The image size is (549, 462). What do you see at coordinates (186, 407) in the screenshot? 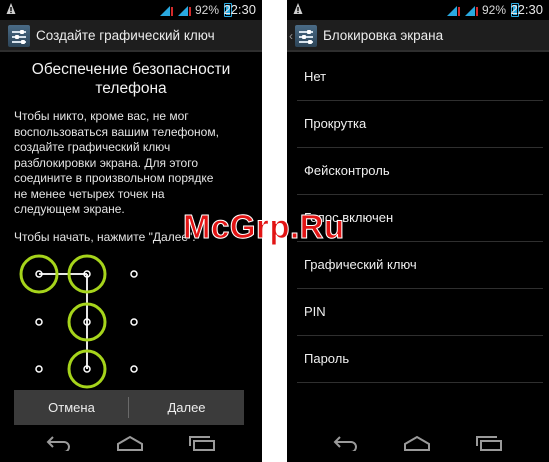
I see `next-button: Далее` at bounding box center [186, 407].